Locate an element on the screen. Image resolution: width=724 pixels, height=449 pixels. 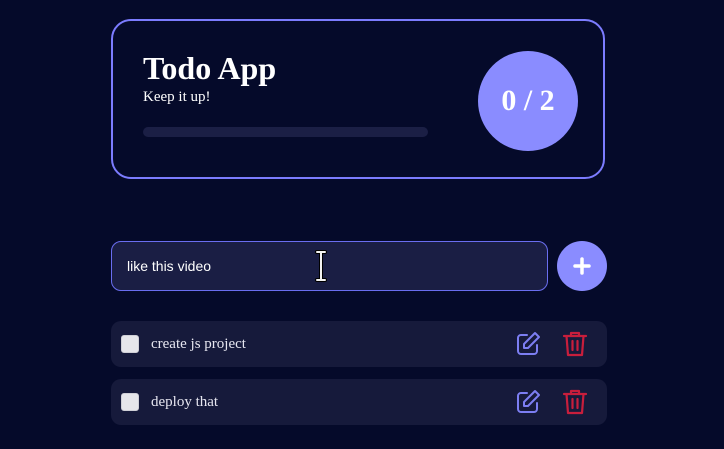
counter-badge: 0 / 2 is located at coordinates (528, 101).